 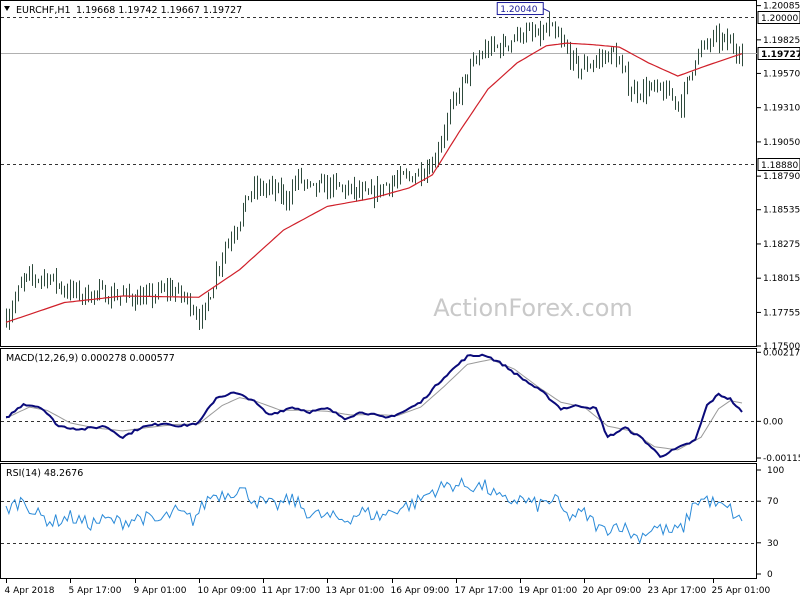 What do you see at coordinates (781, 459) in the screenshot?
I see `macd-tick-label-2: -0.001156` at bounding box center [781, 459].